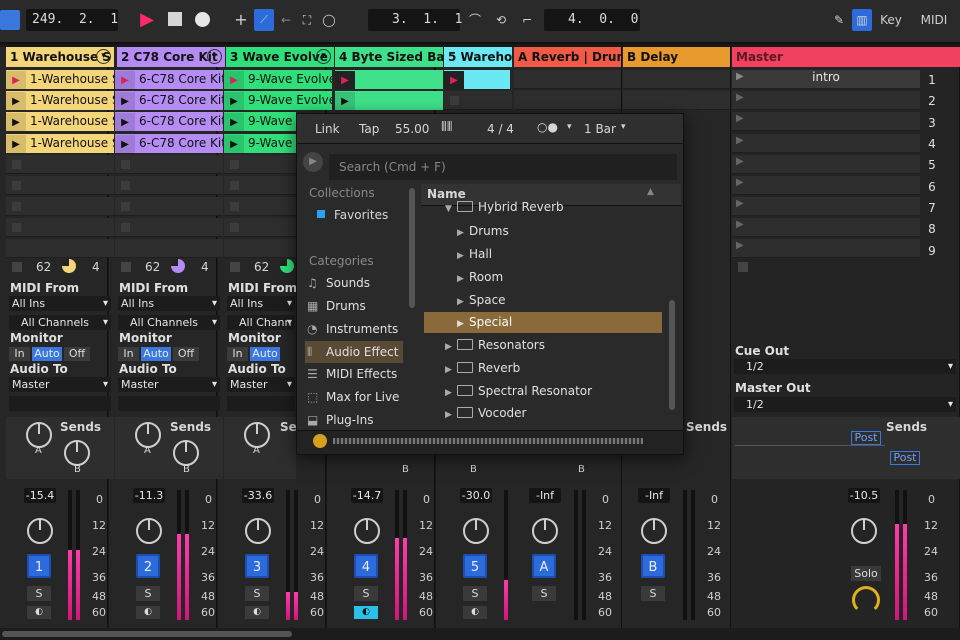  What do you see at coordinates (369, 129) in the screenshot?
I see `tap-button: Tap` at bounding box center [369, 129].